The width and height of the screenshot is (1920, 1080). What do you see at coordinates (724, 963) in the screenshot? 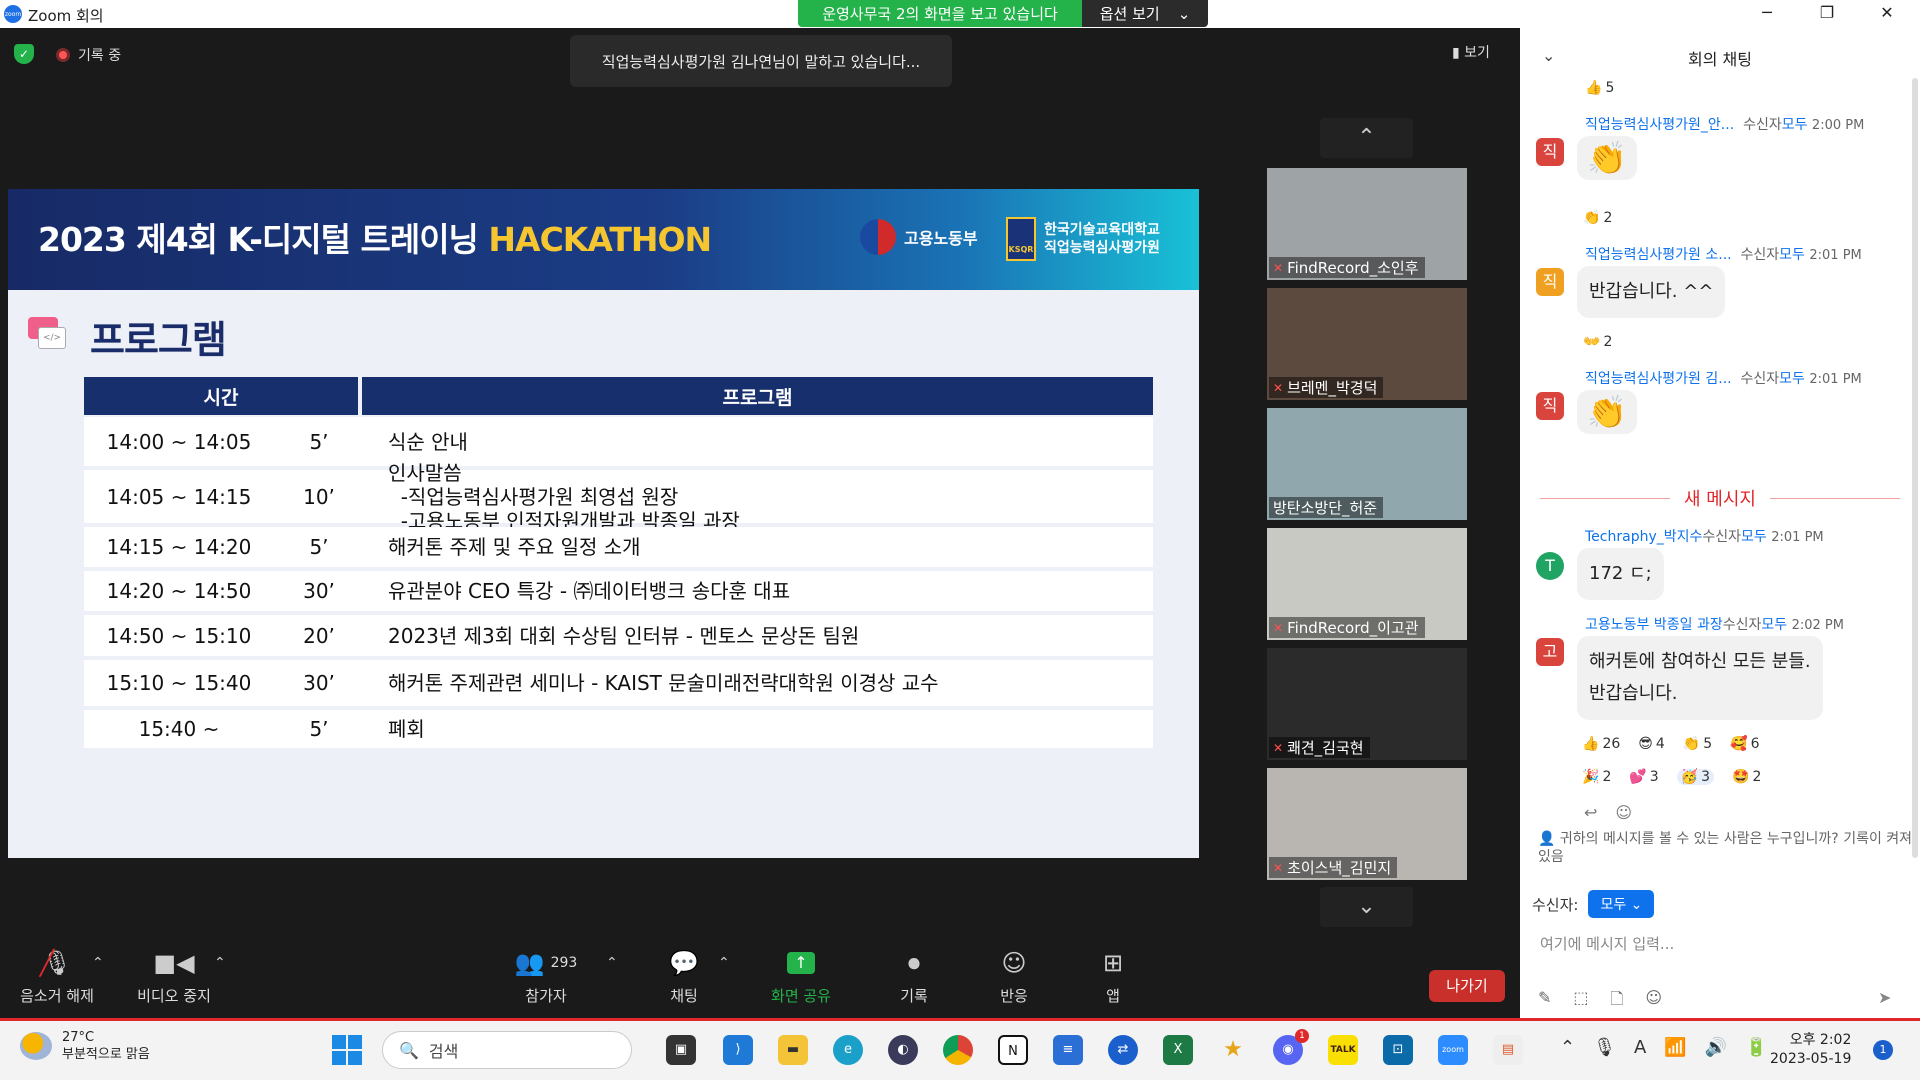
I see `chat-options-caret: ⌃` at bounding box center [724, 963].